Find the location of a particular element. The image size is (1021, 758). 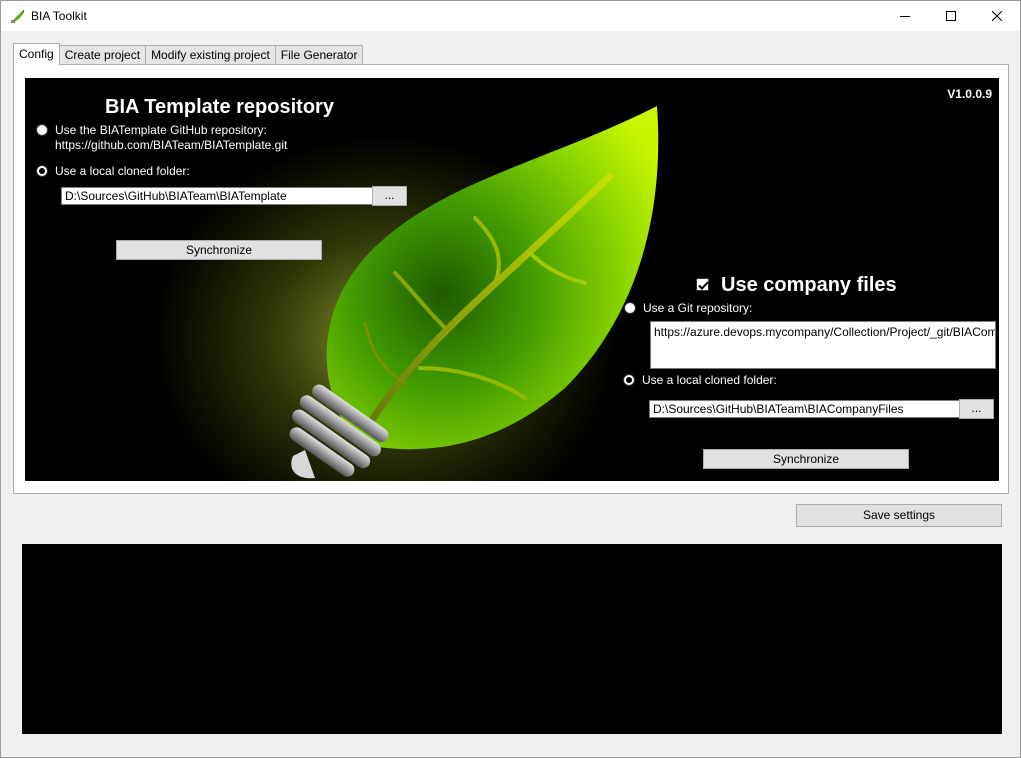

minimize-icon is located at coordinates (905, 16).